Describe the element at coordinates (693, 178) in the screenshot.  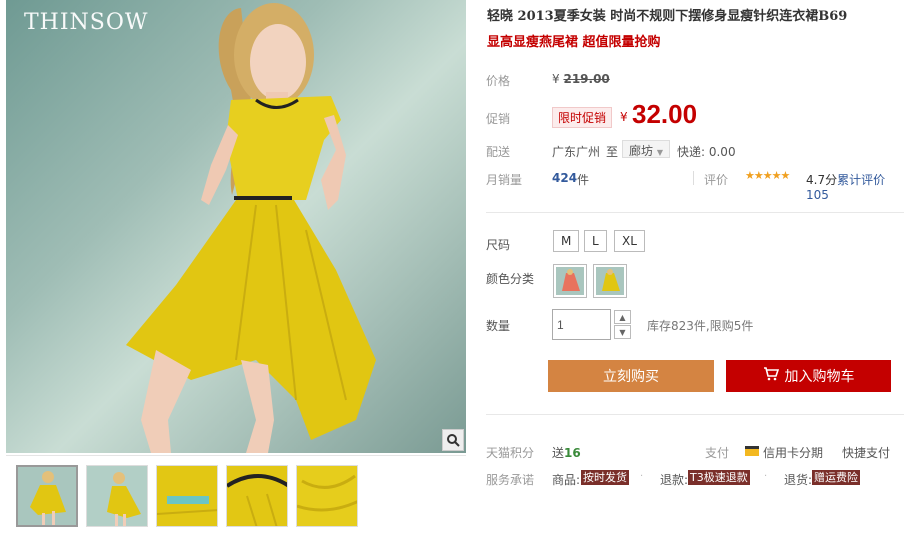
I see `divider` at that location.